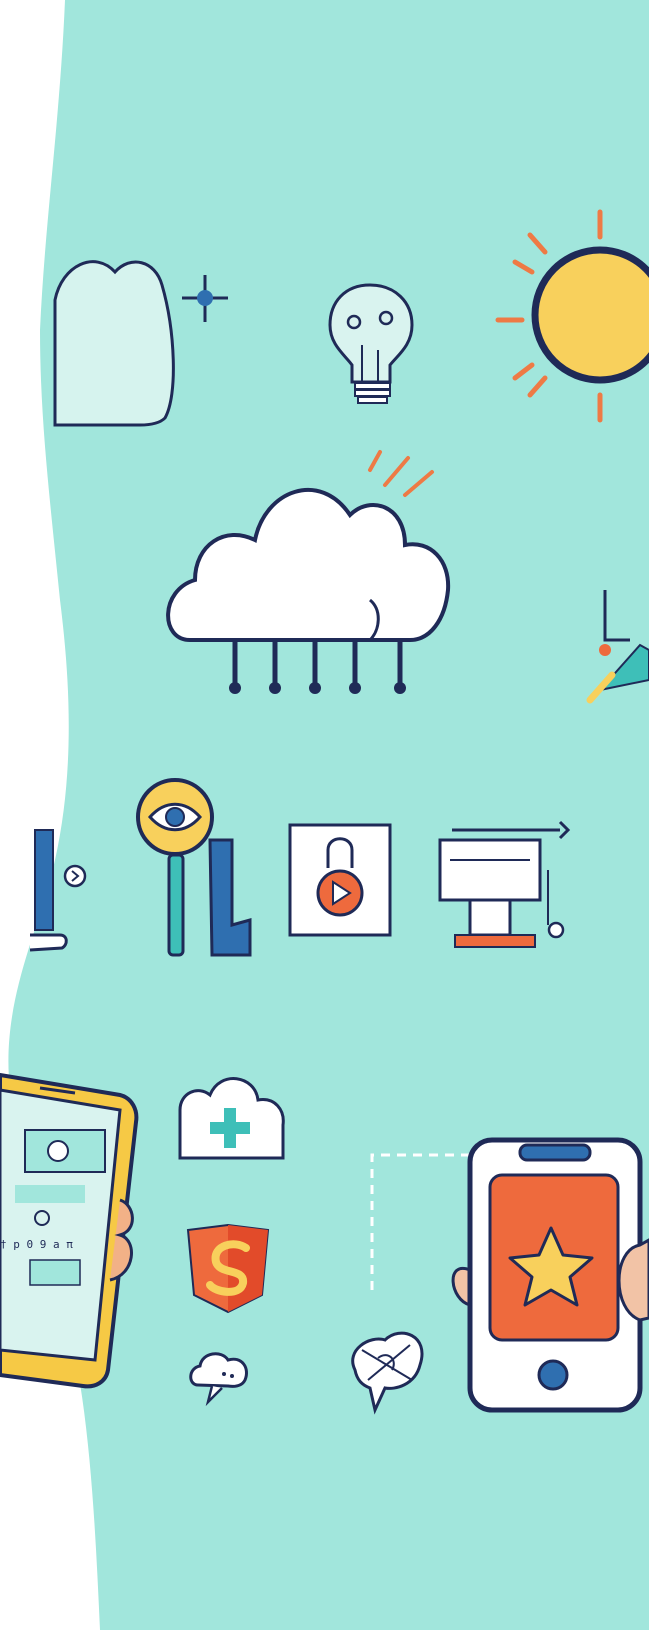  I want to click on lock-play-icon, so click(340, 880).